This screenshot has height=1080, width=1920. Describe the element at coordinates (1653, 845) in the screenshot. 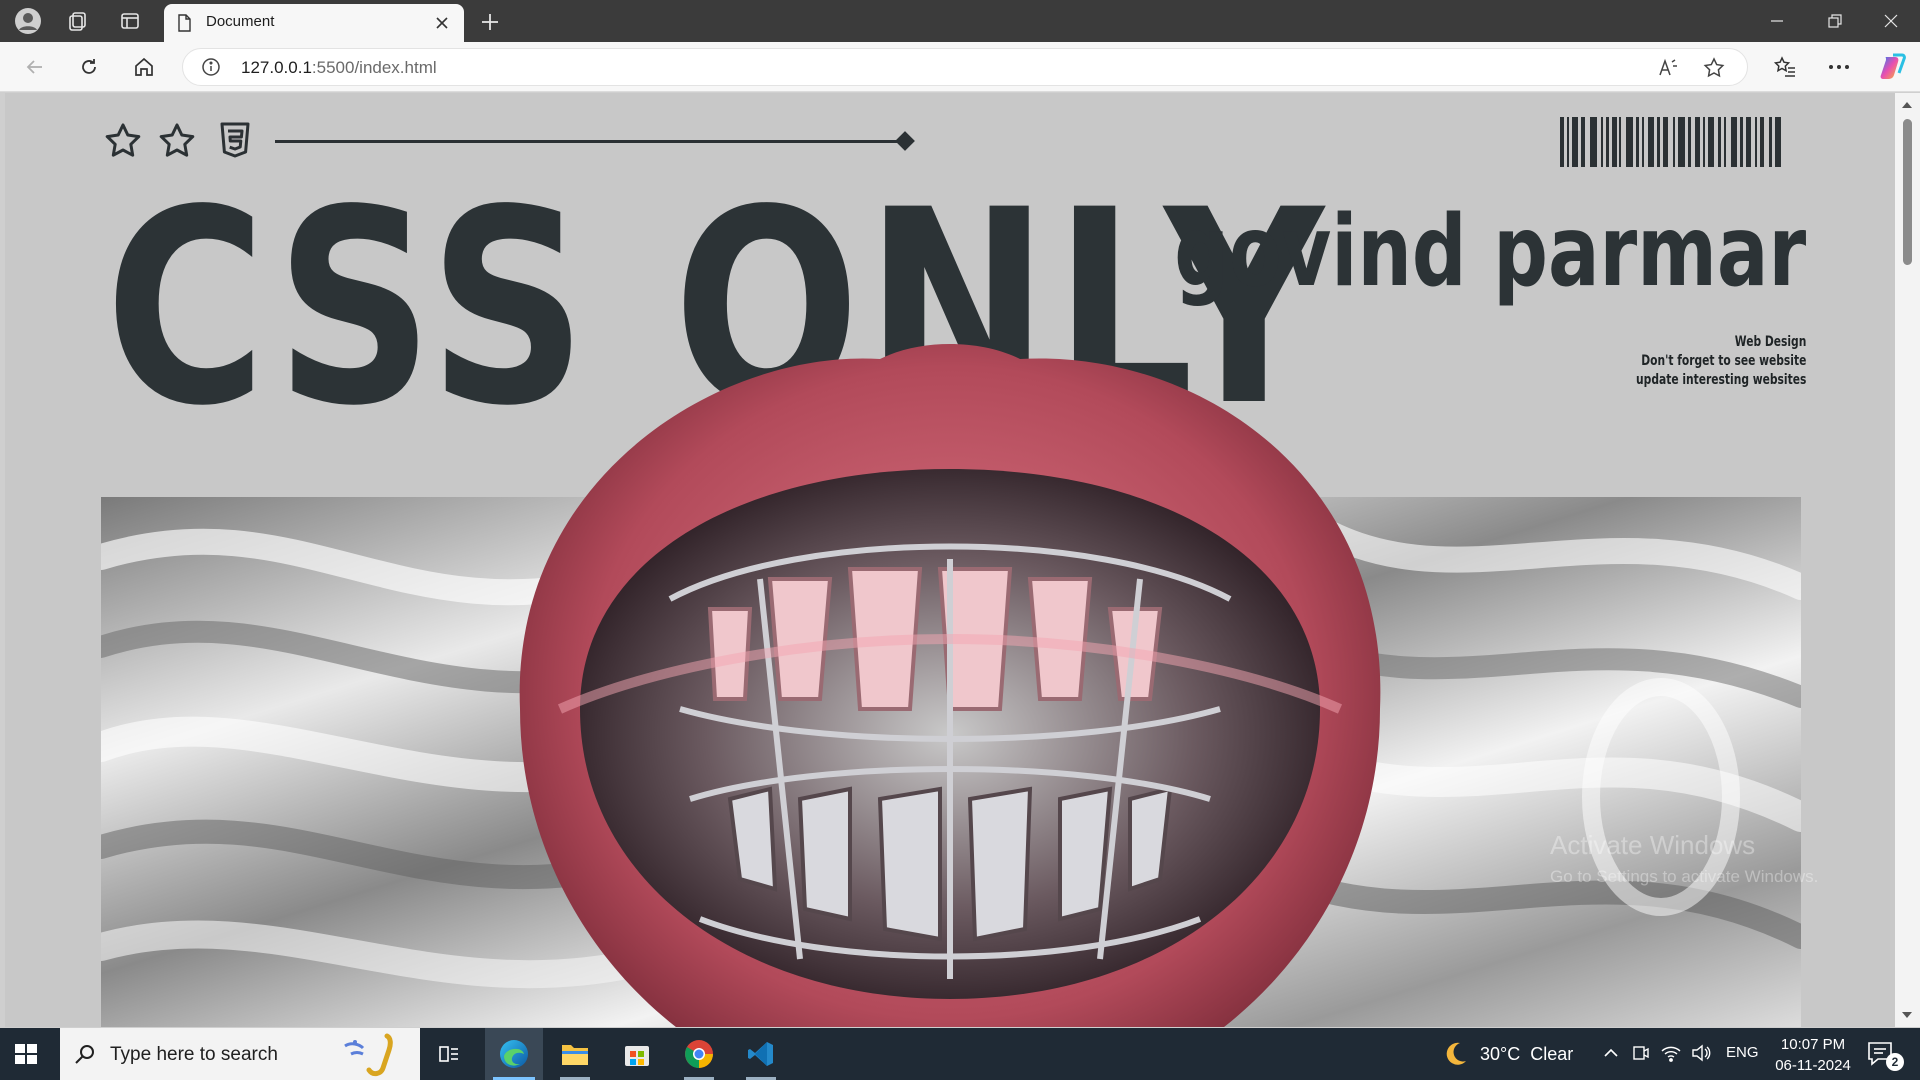

I see `activate-windows-title: Activate Windows` at that location.